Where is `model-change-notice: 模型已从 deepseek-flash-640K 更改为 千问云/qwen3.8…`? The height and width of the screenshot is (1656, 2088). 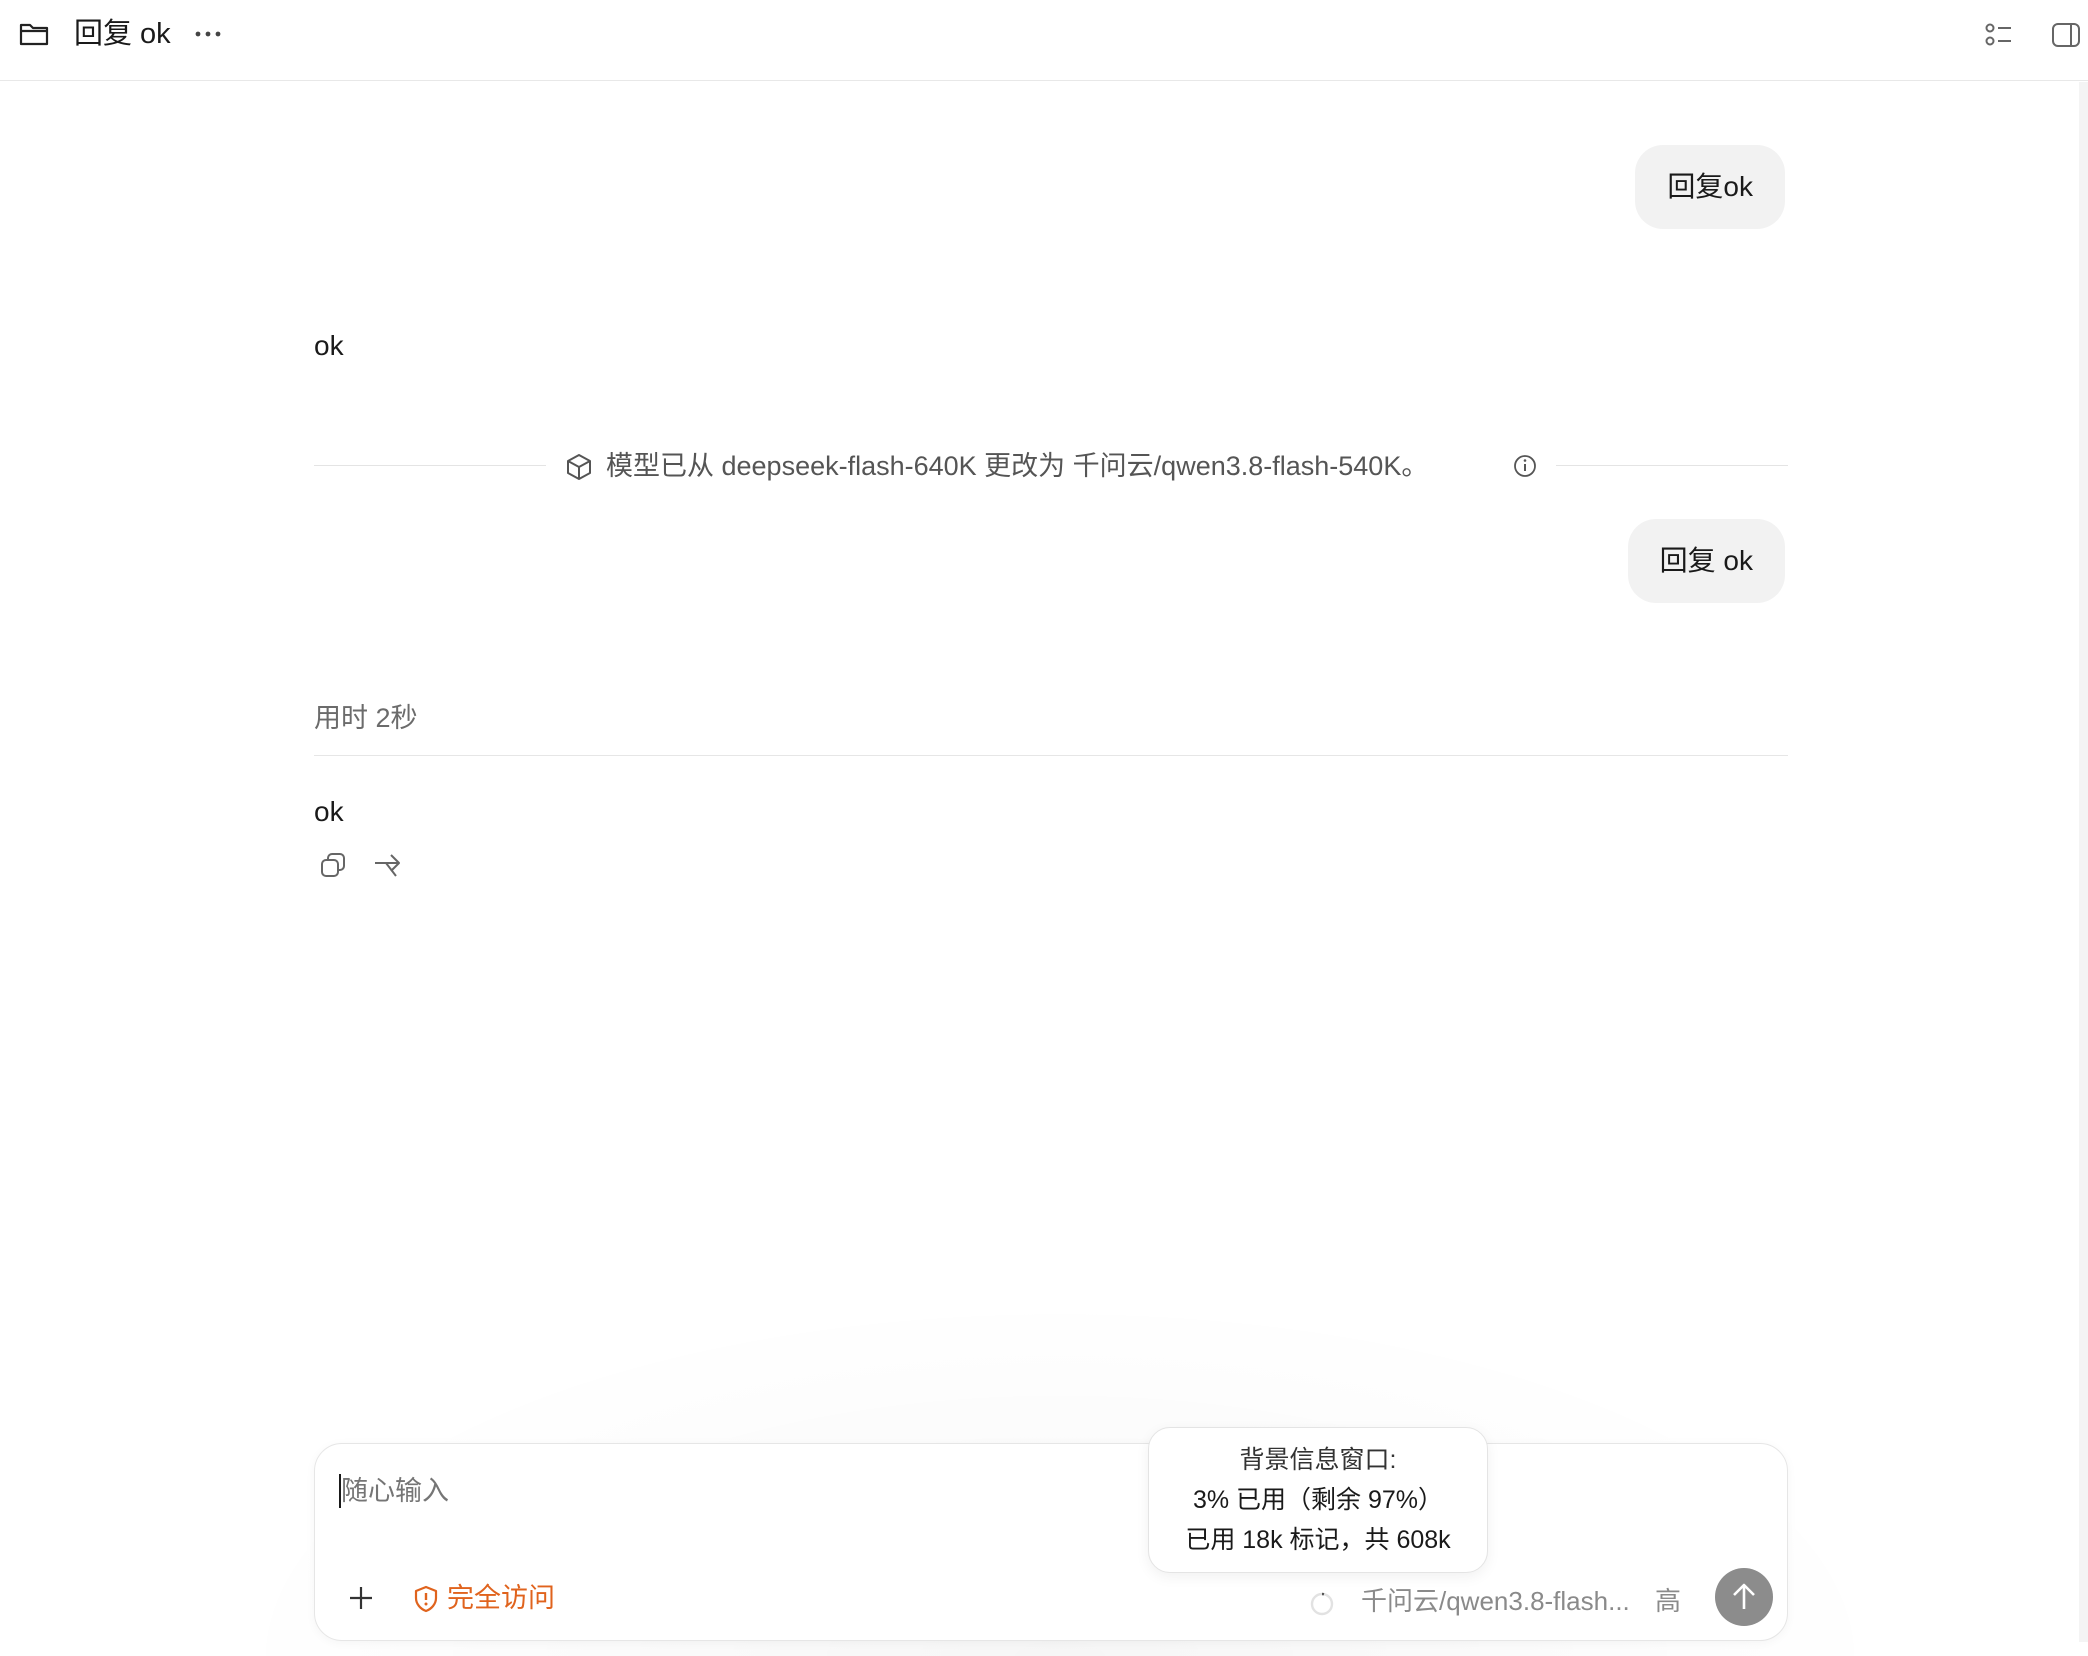
model-change-notice: 模型已从 deepseek-flash-640K 更改为 千问云/qwen3.8… is located at coordinates (1051, 466).